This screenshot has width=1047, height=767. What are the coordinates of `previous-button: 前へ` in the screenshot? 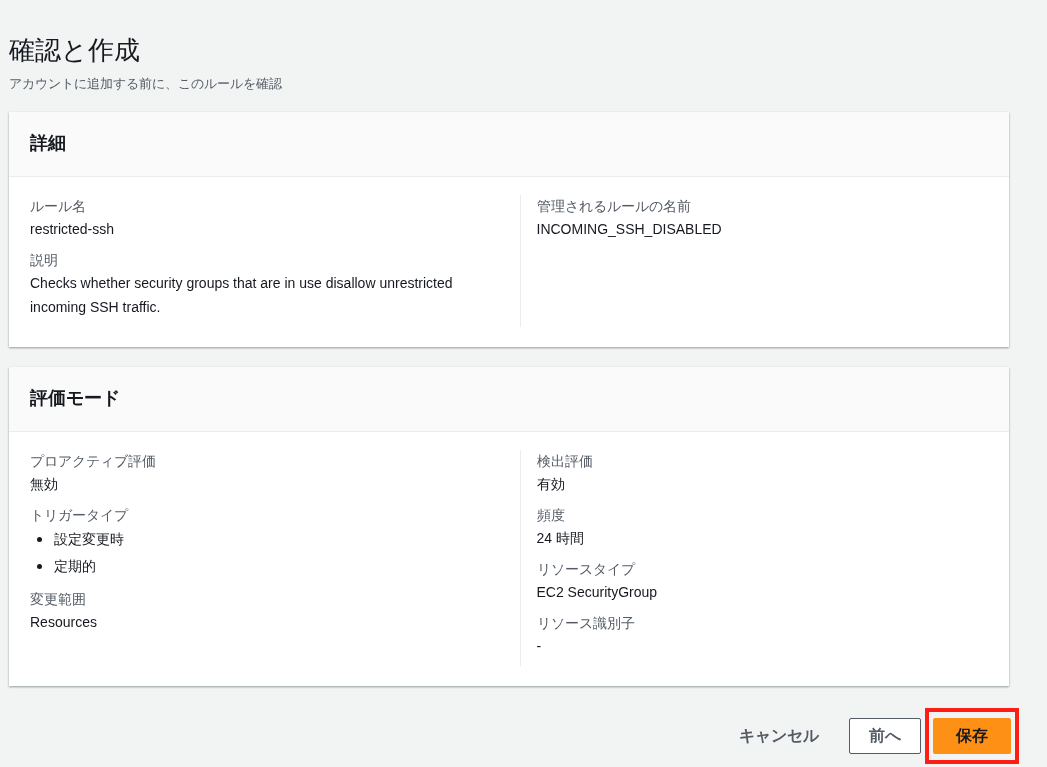 It's located at (885, 735).